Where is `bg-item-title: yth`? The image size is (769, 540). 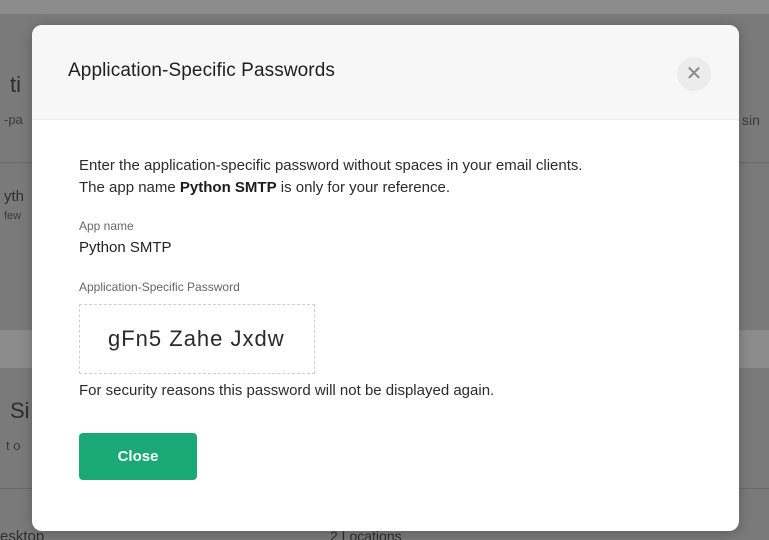 bg-item-title: yth is located at coordinates (14, 196).